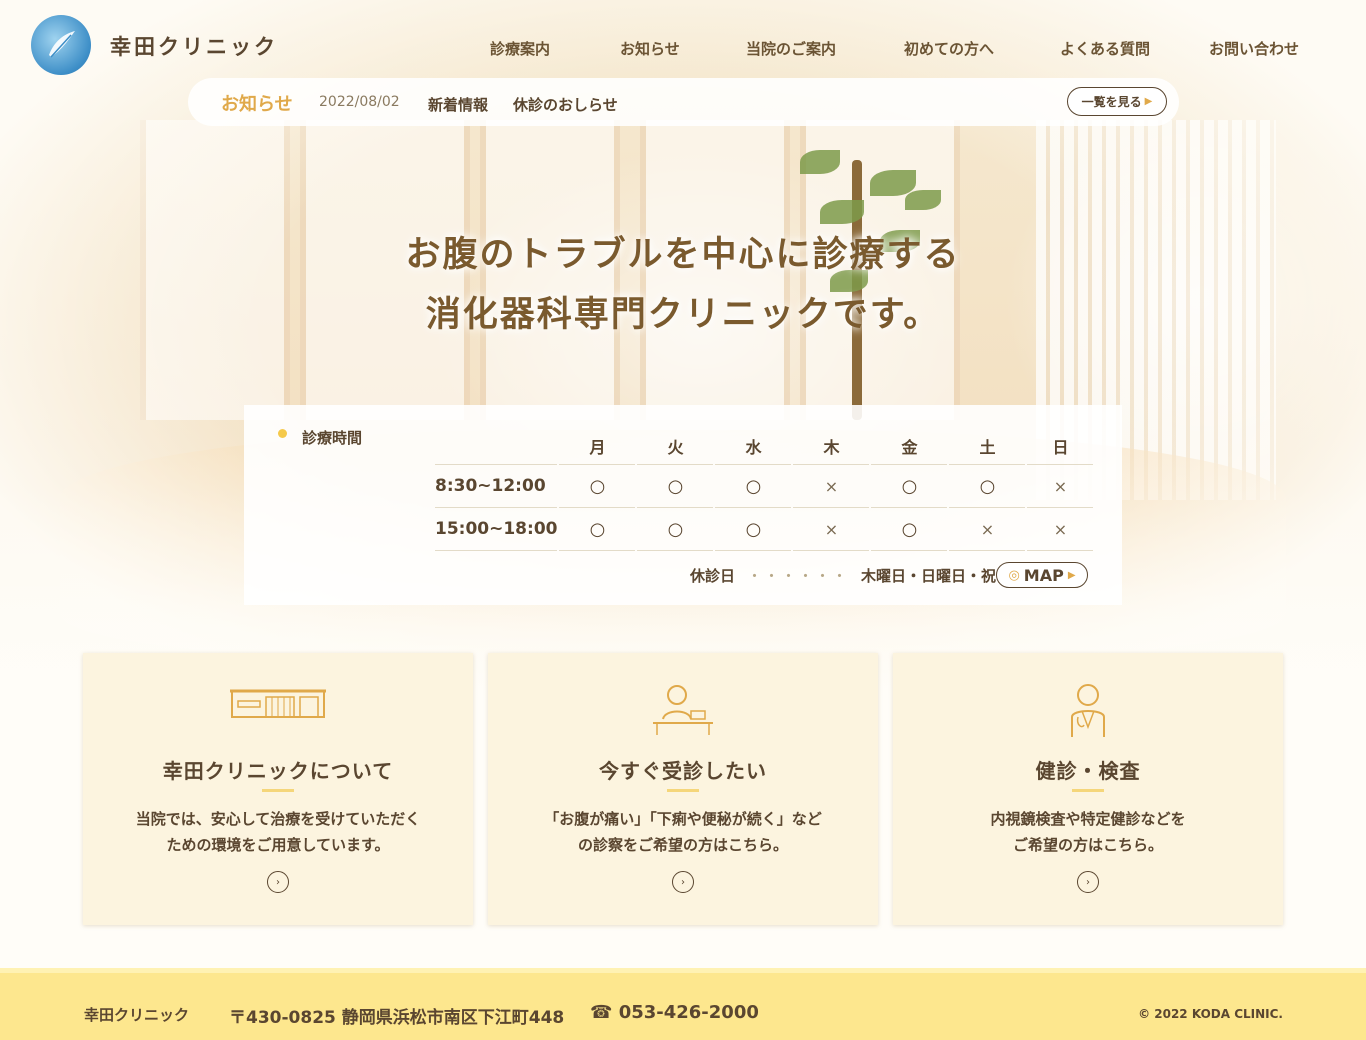 Image resolution: width=1366 pixels, height=1040 pixels. Describe the element at coordinates (520, 48) in the screenshot. I see `nav-item-services: 診療案内` at that location.